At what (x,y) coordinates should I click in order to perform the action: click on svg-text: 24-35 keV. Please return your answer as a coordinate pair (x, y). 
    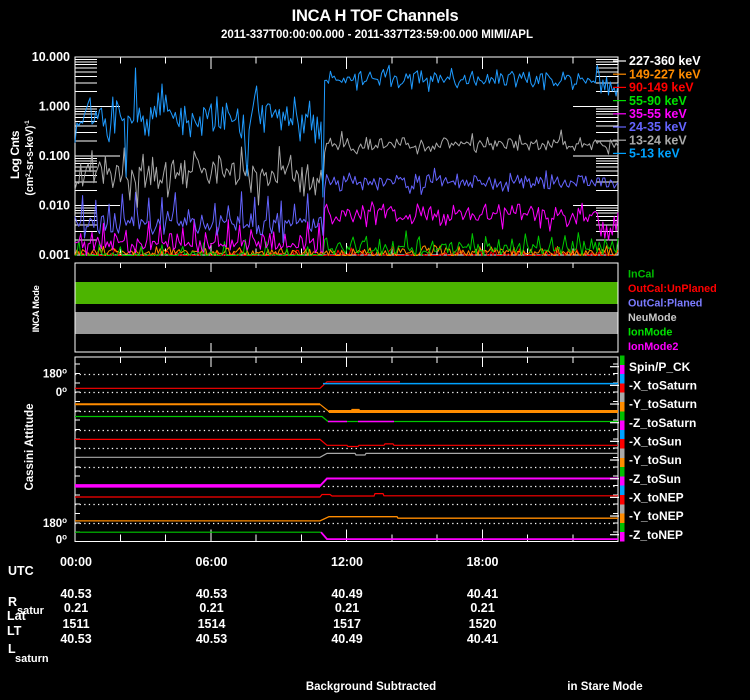
    Looking at the image, I should click on (658, 127).